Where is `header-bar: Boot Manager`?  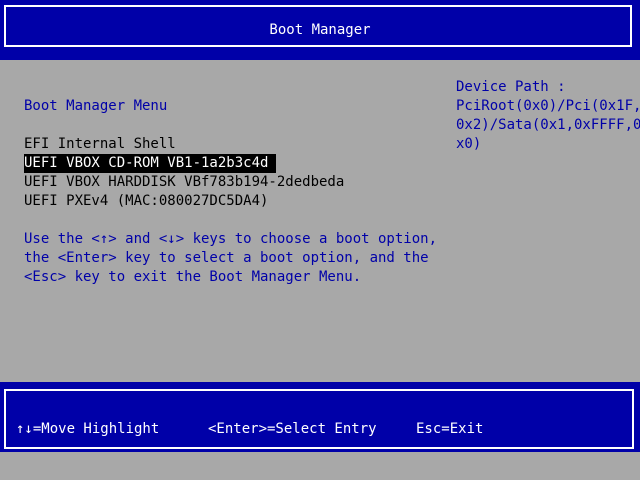
header-bar: Boot Manager is located at coordinates (320, 30).